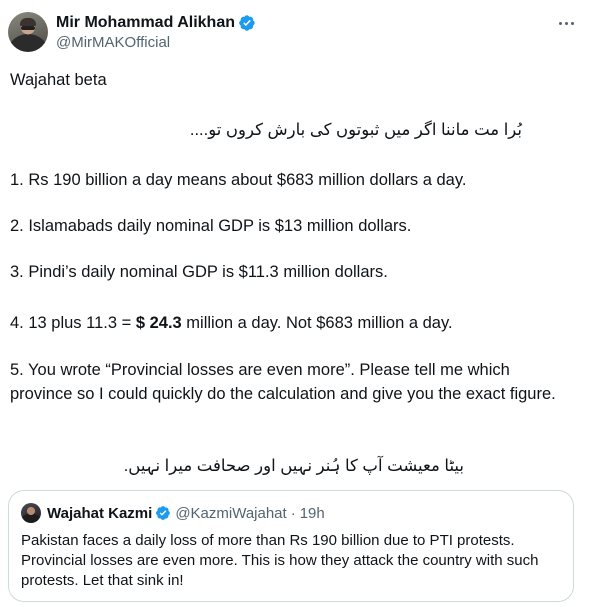 The width and height of the screenshot is (591, 607). Describe the element at coordinates (231, 513) in the screenshot. I see `quoted-author-handle: @KazmiWajahat` at that location.